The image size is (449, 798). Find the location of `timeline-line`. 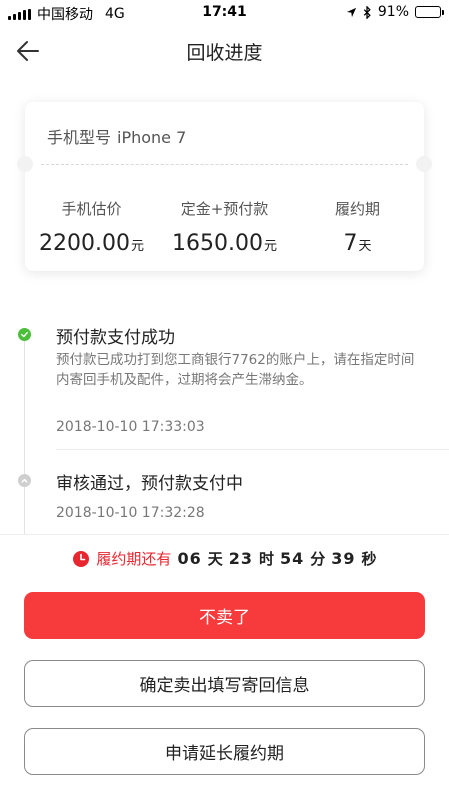

timeline-line is located at coordinates (24, 435).